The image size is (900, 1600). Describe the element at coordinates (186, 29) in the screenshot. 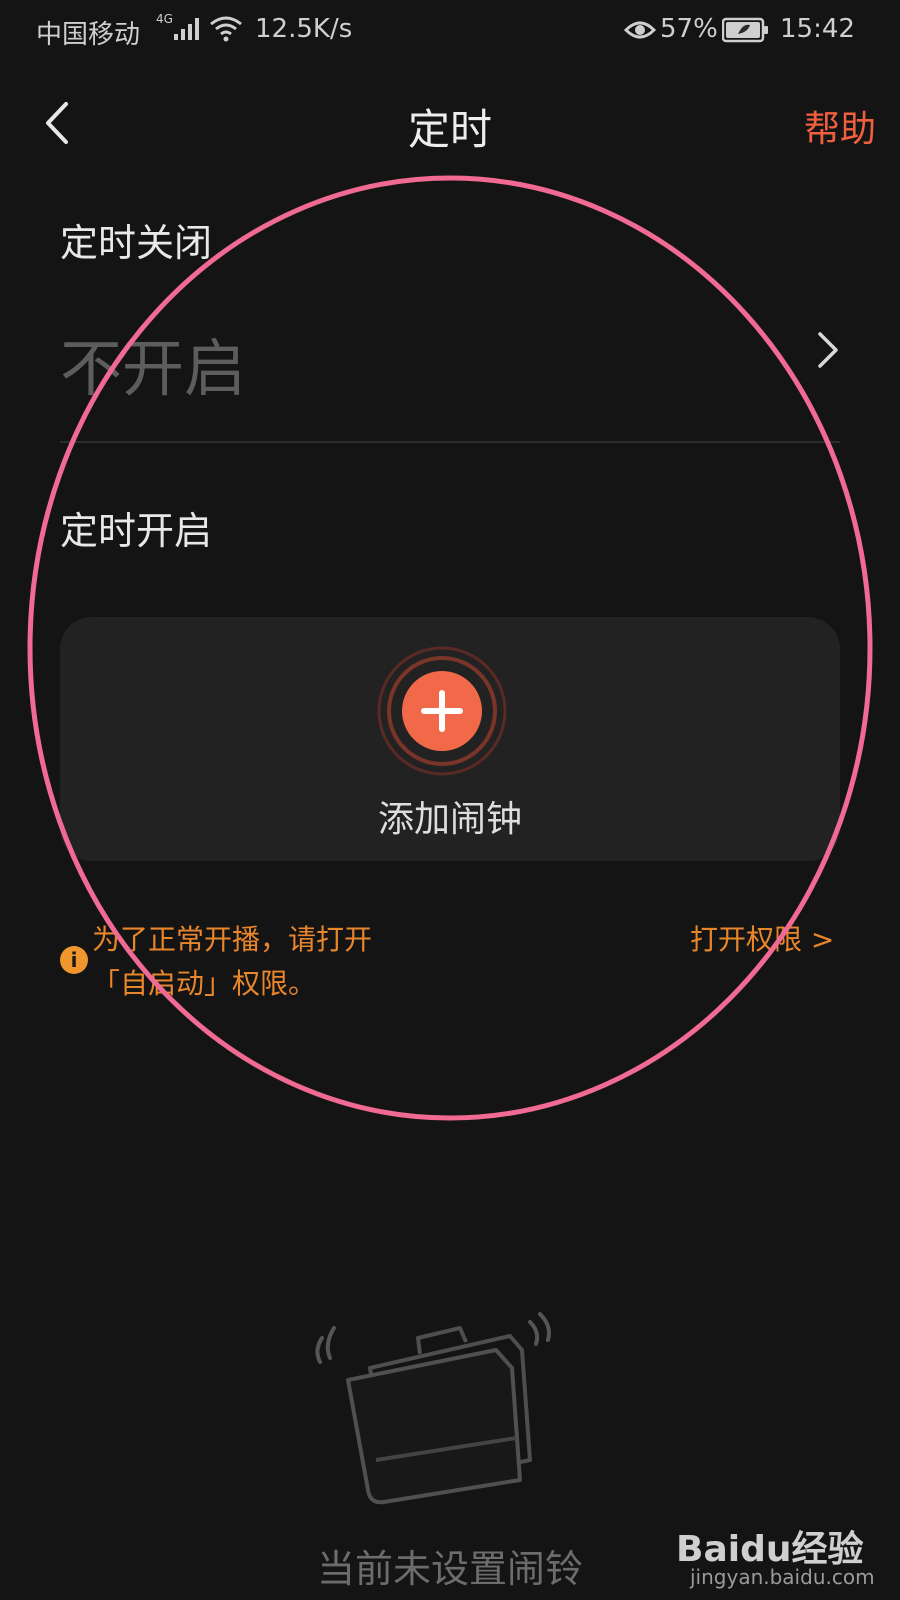

I see `signal-icon` at that location.